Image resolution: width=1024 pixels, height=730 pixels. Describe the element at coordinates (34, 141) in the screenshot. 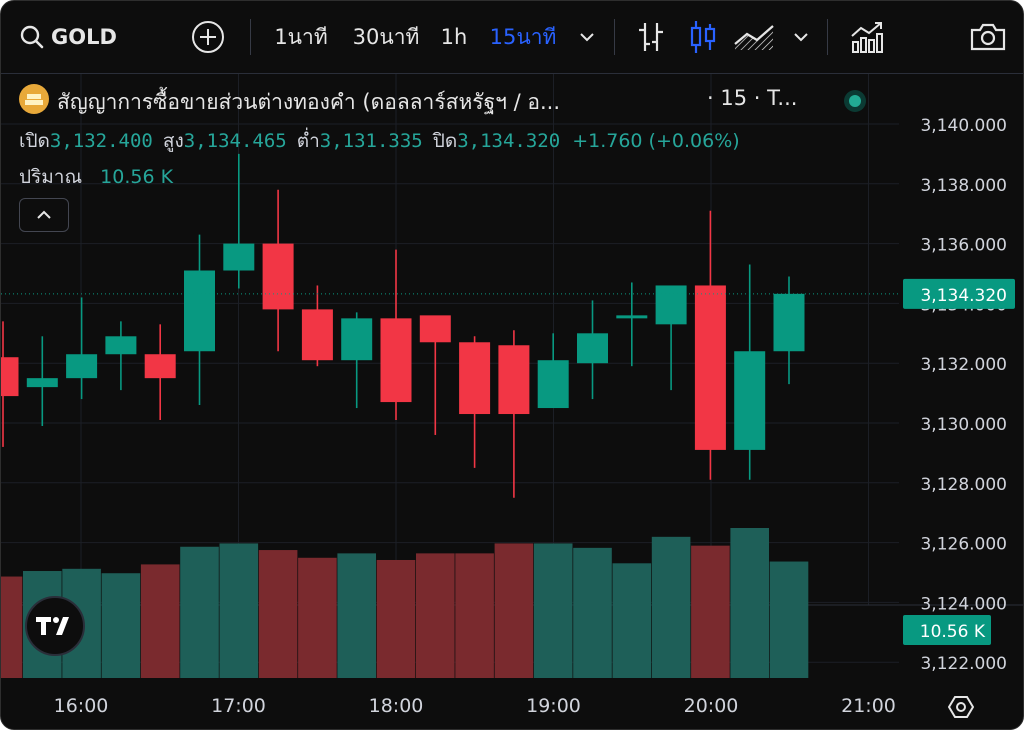

I see `open-label: เปิด` at that location.